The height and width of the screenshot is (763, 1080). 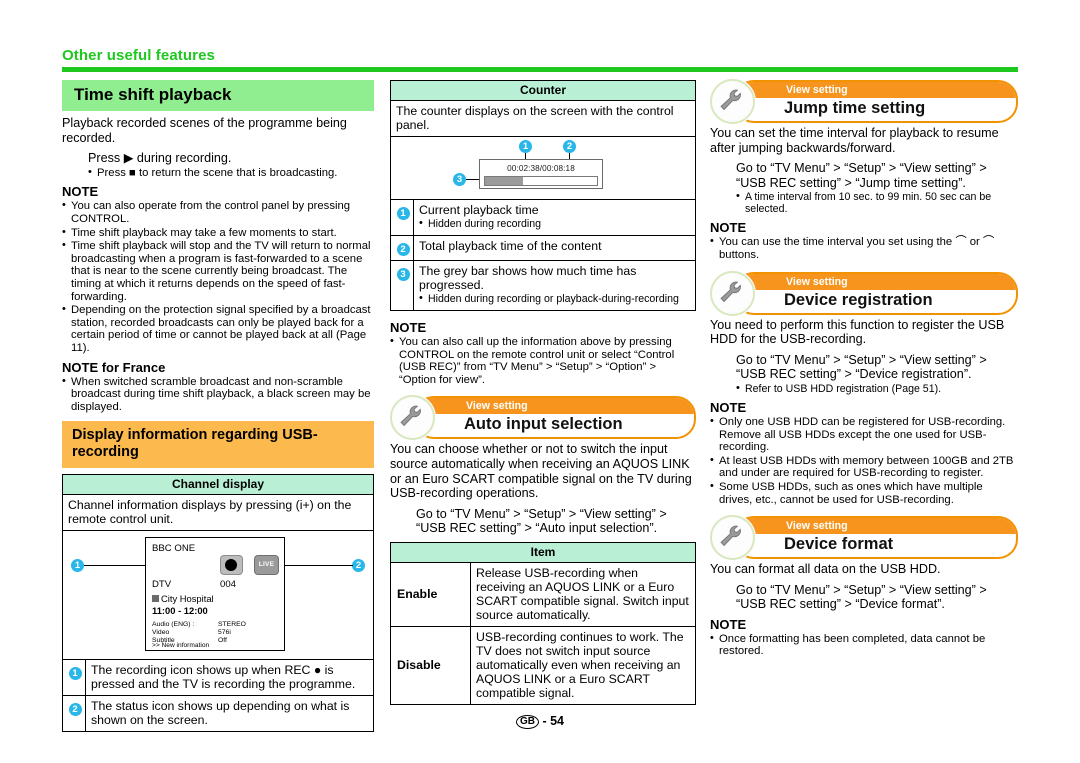 What do you see at coordinates (430, 665) in the screenshot?
I see `item-label-disable: Disable` at bounding box center [430, 665].